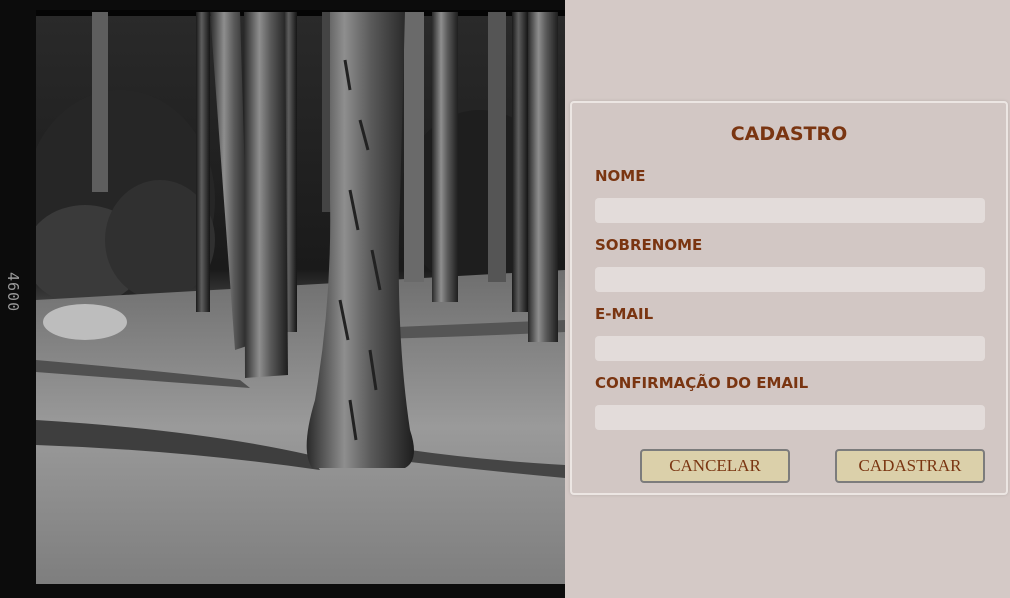 Image resolution: width=1010 pixels, height=598 pixels. What do you see at coordinates (790, 348) in the screenshot?
I see `email-input` at bounding box center [790, 348].